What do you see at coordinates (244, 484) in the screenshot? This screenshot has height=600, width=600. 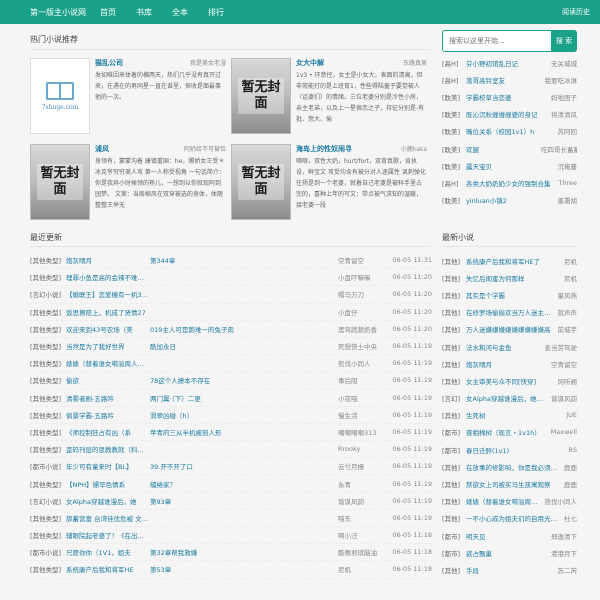 I see `row-chapter-link: 缱绻家？` at bounding box center [244, 484].